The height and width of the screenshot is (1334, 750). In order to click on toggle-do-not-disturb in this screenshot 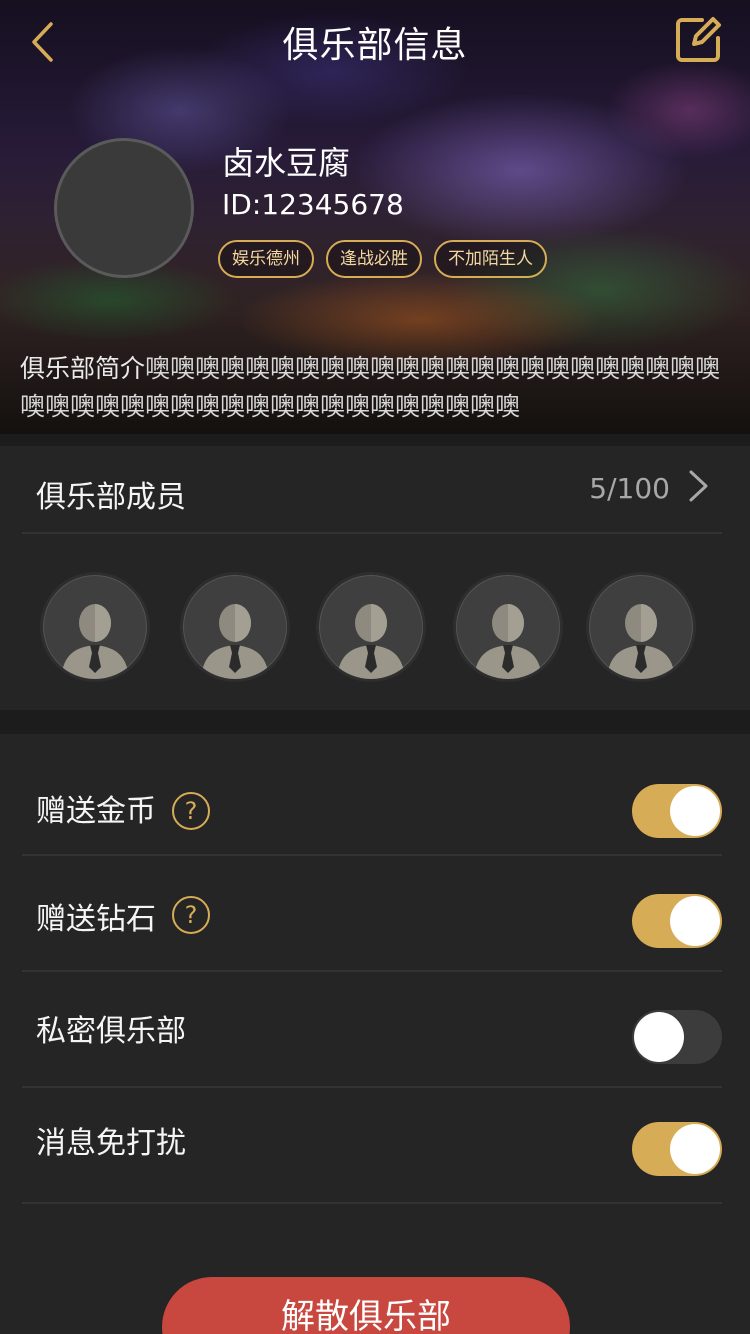, I will do `click(677, 1149)`.